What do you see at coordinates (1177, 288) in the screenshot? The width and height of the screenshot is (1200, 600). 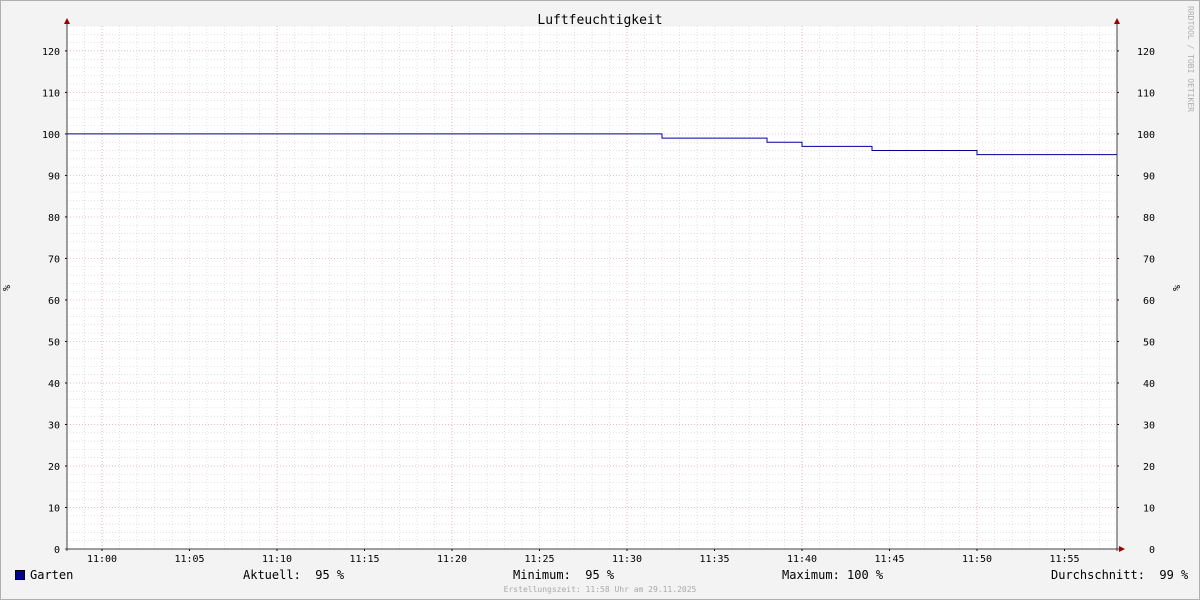 I see `y-axis-right-unit: %` at bounding box center [1177, 288].